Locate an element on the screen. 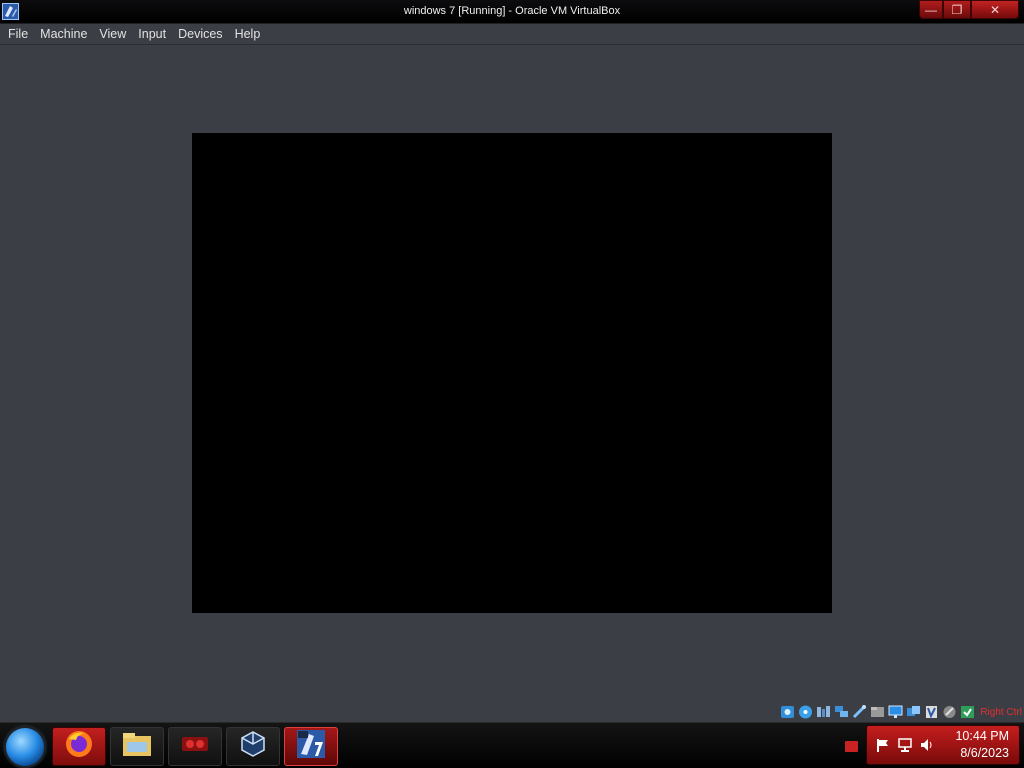 This screenshot has width=1024, height=768. clock-time: 10:44 PM is located at coordinates (982, 736).